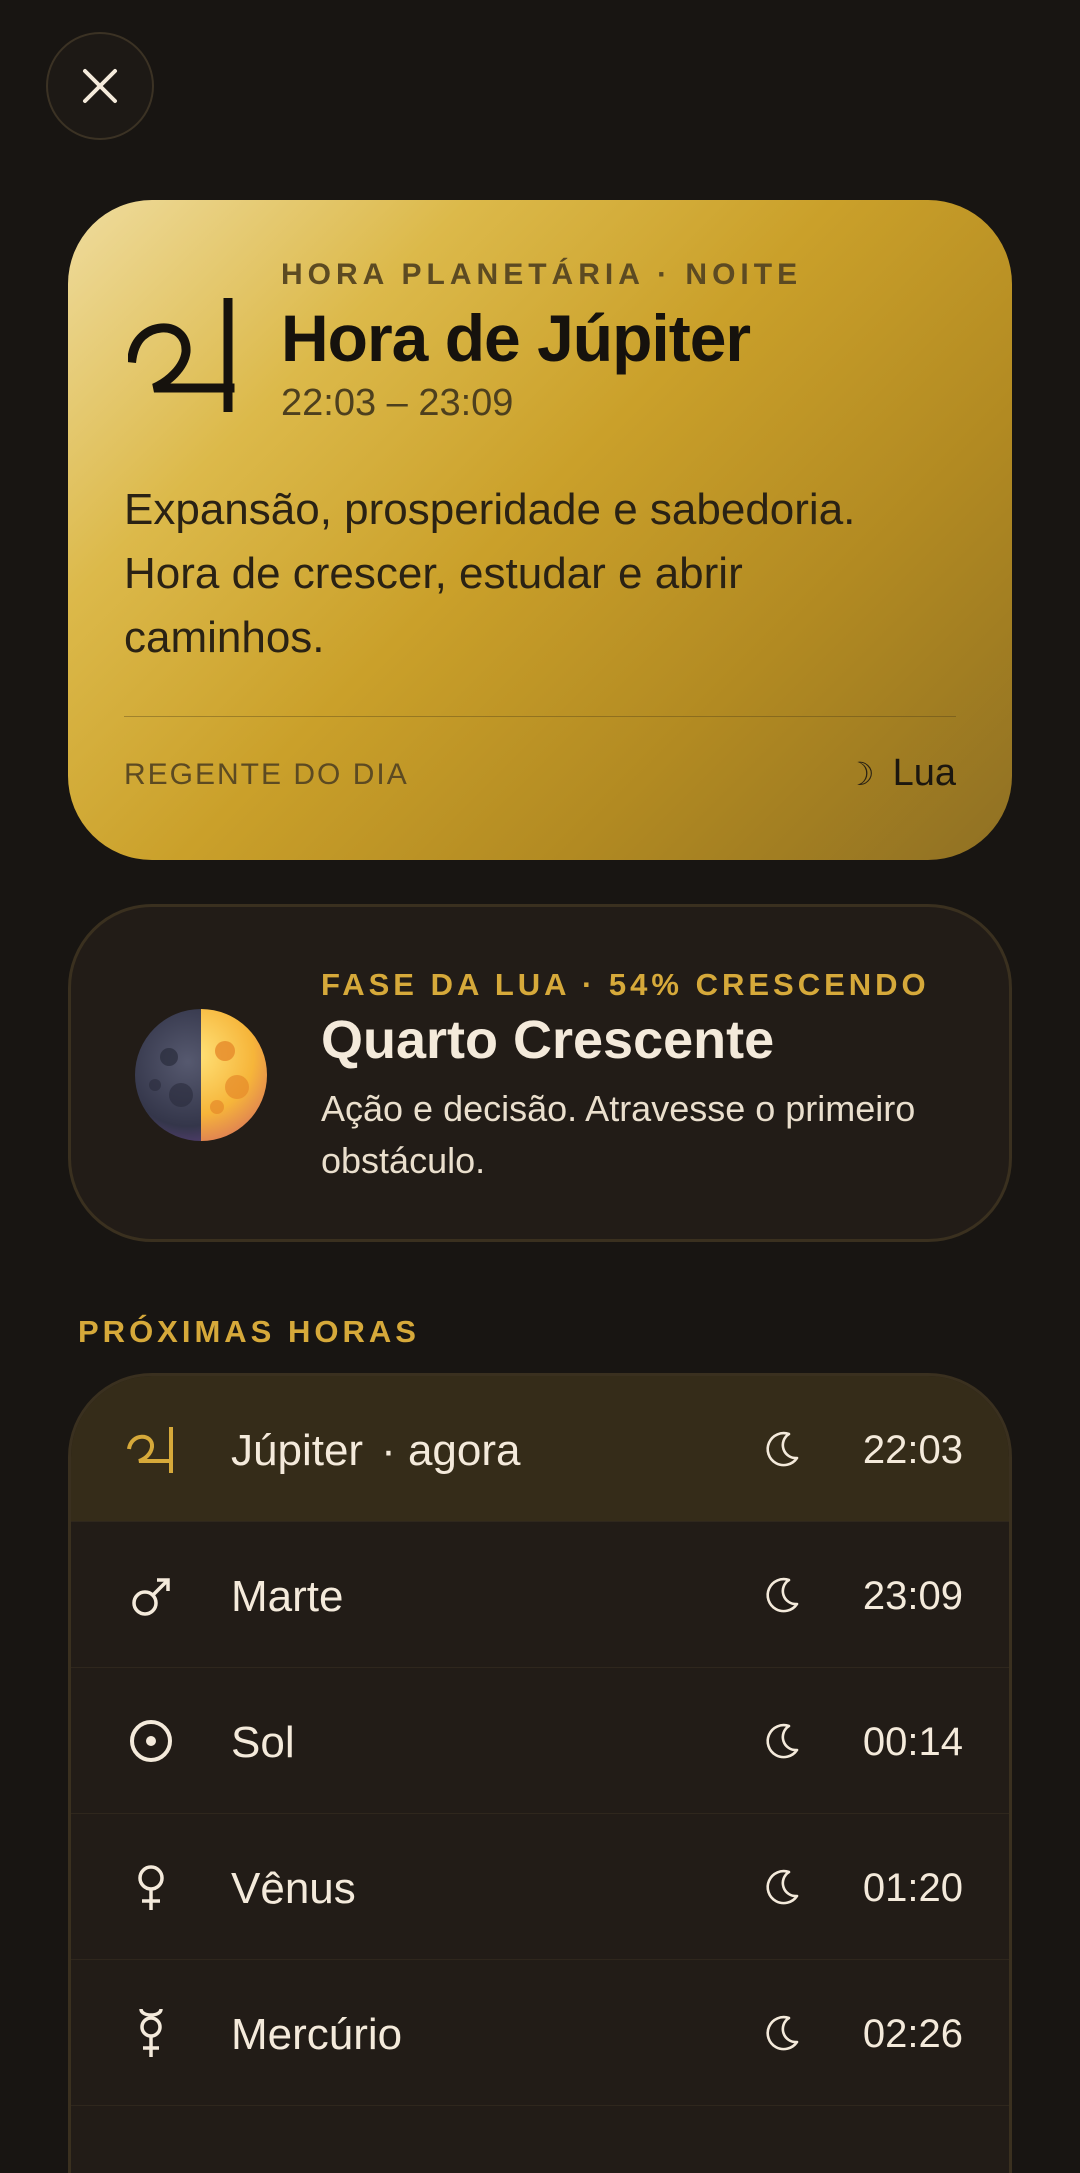 The height and width of the screenshot is (2173, 1080). I want to click on hour-start-time: 00:14, so click(912, 1742).